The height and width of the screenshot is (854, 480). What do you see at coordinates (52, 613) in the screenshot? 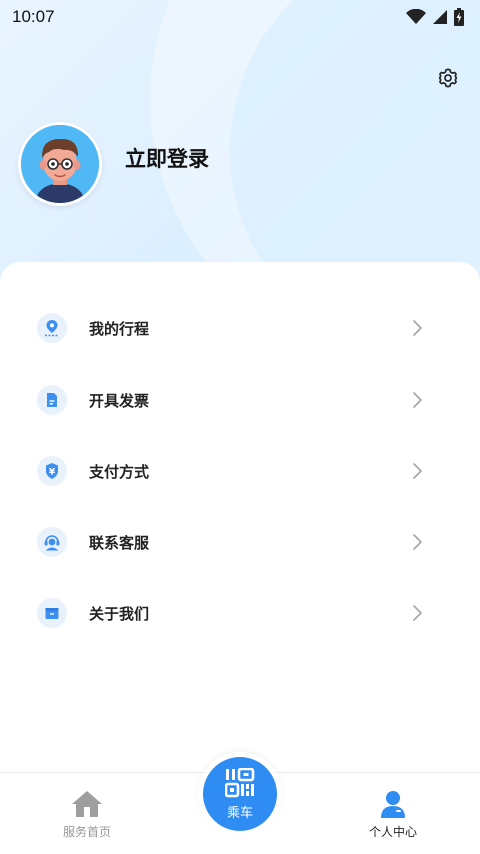
I see `box-icon` at bounding box center [52, 613].